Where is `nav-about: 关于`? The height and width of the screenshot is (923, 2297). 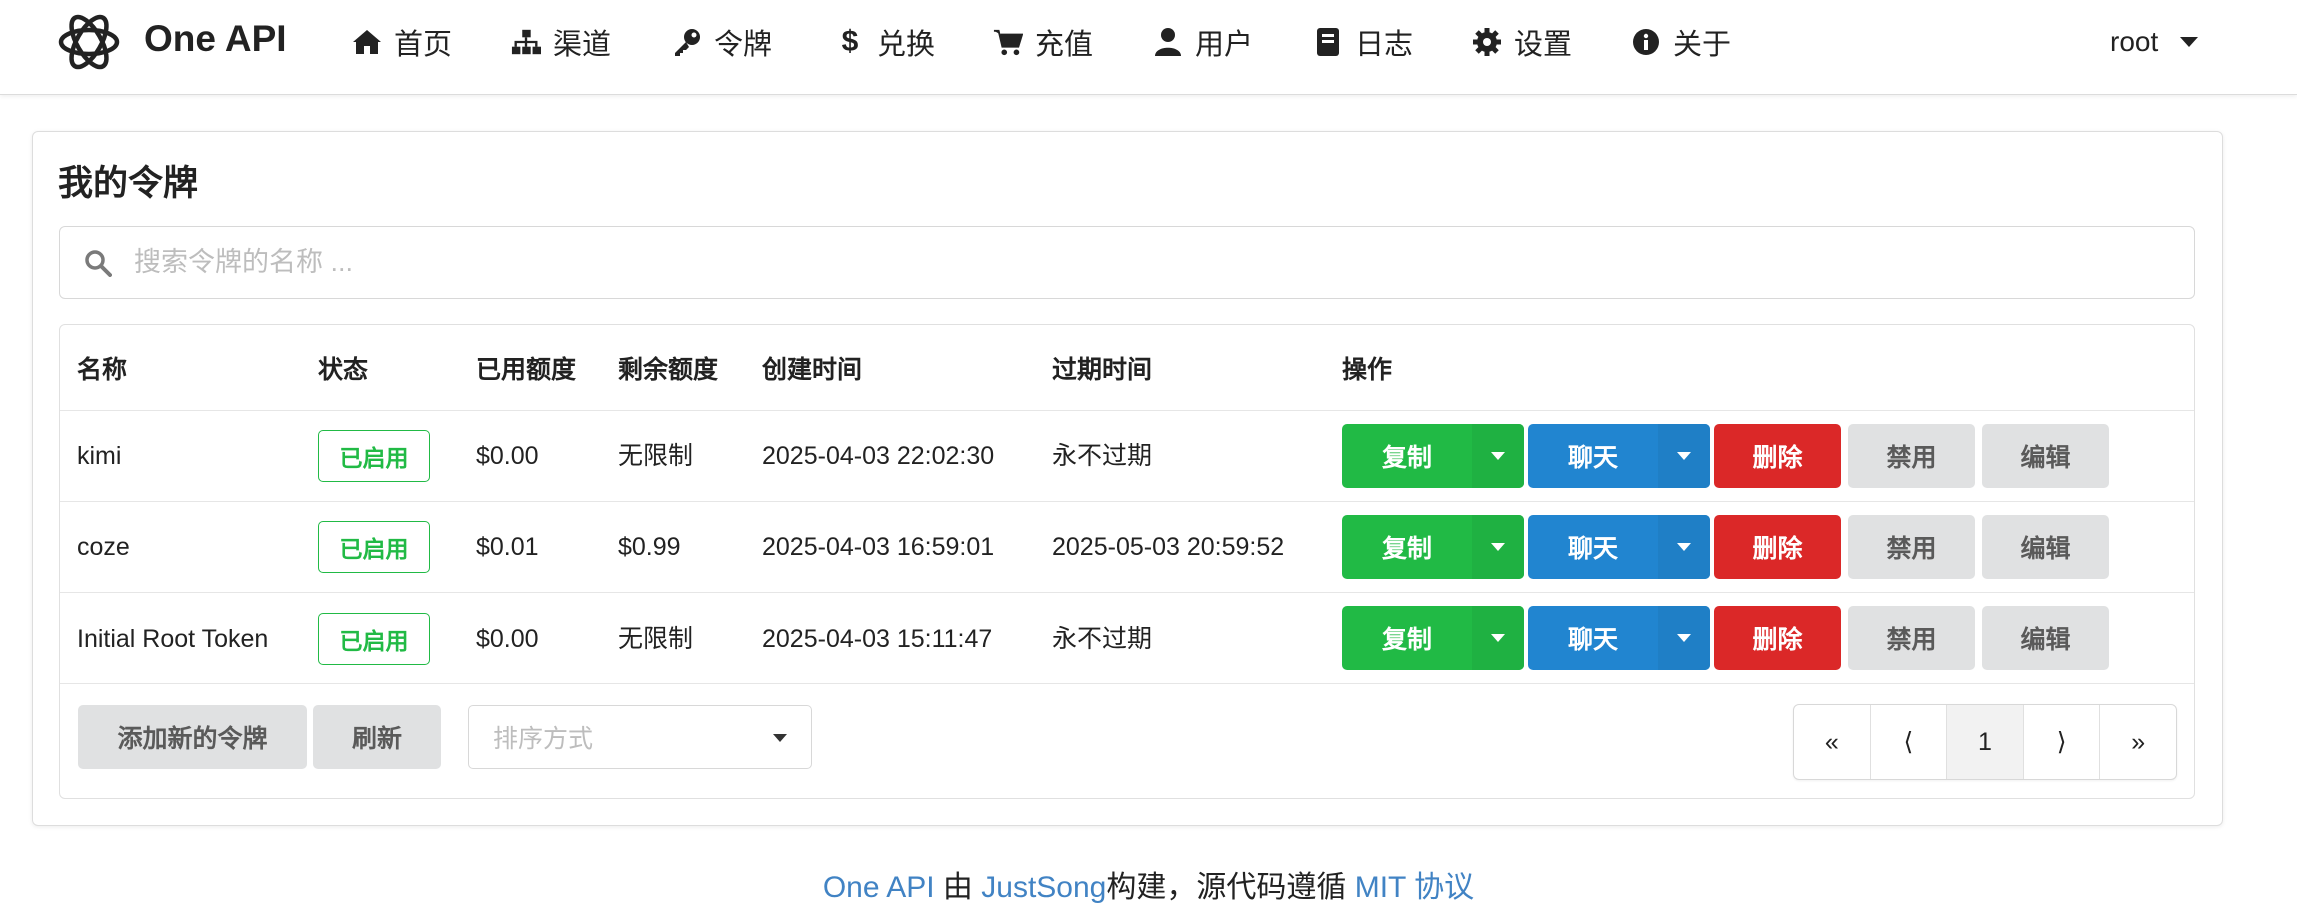 nav-about: 关于 is located at coordinates (1681, 42).